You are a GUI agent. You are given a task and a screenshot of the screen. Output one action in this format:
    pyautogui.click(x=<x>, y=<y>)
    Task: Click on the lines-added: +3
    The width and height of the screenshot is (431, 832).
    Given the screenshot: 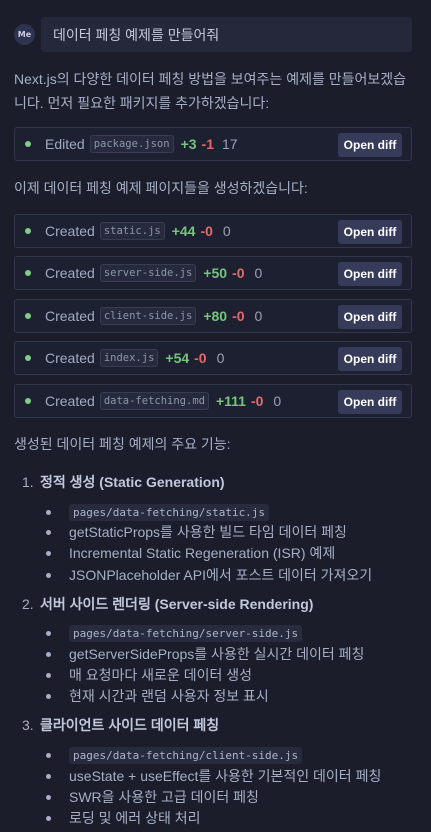 What is the action you would take?
    pyautogui.click(x=188, y=144)
    